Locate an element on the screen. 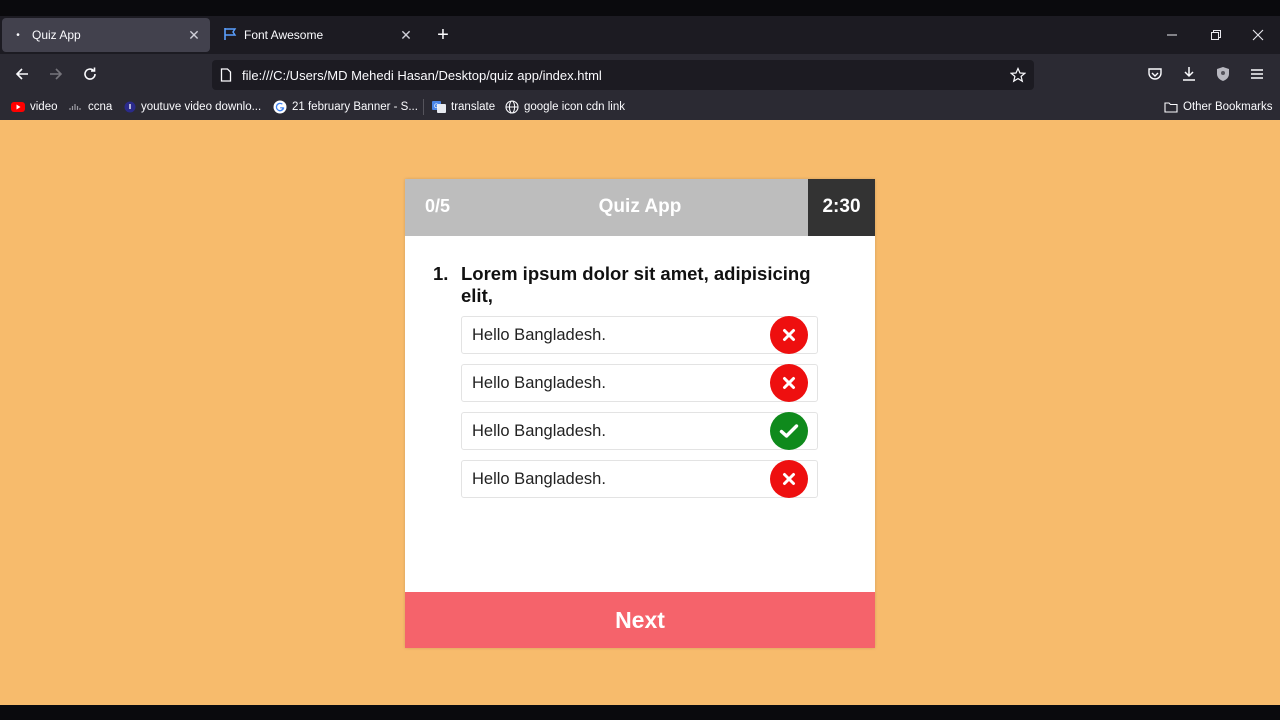 Image resolution: width=1280 pixels, height=720 pixels. file-icon is located at coordinates (226, 75).